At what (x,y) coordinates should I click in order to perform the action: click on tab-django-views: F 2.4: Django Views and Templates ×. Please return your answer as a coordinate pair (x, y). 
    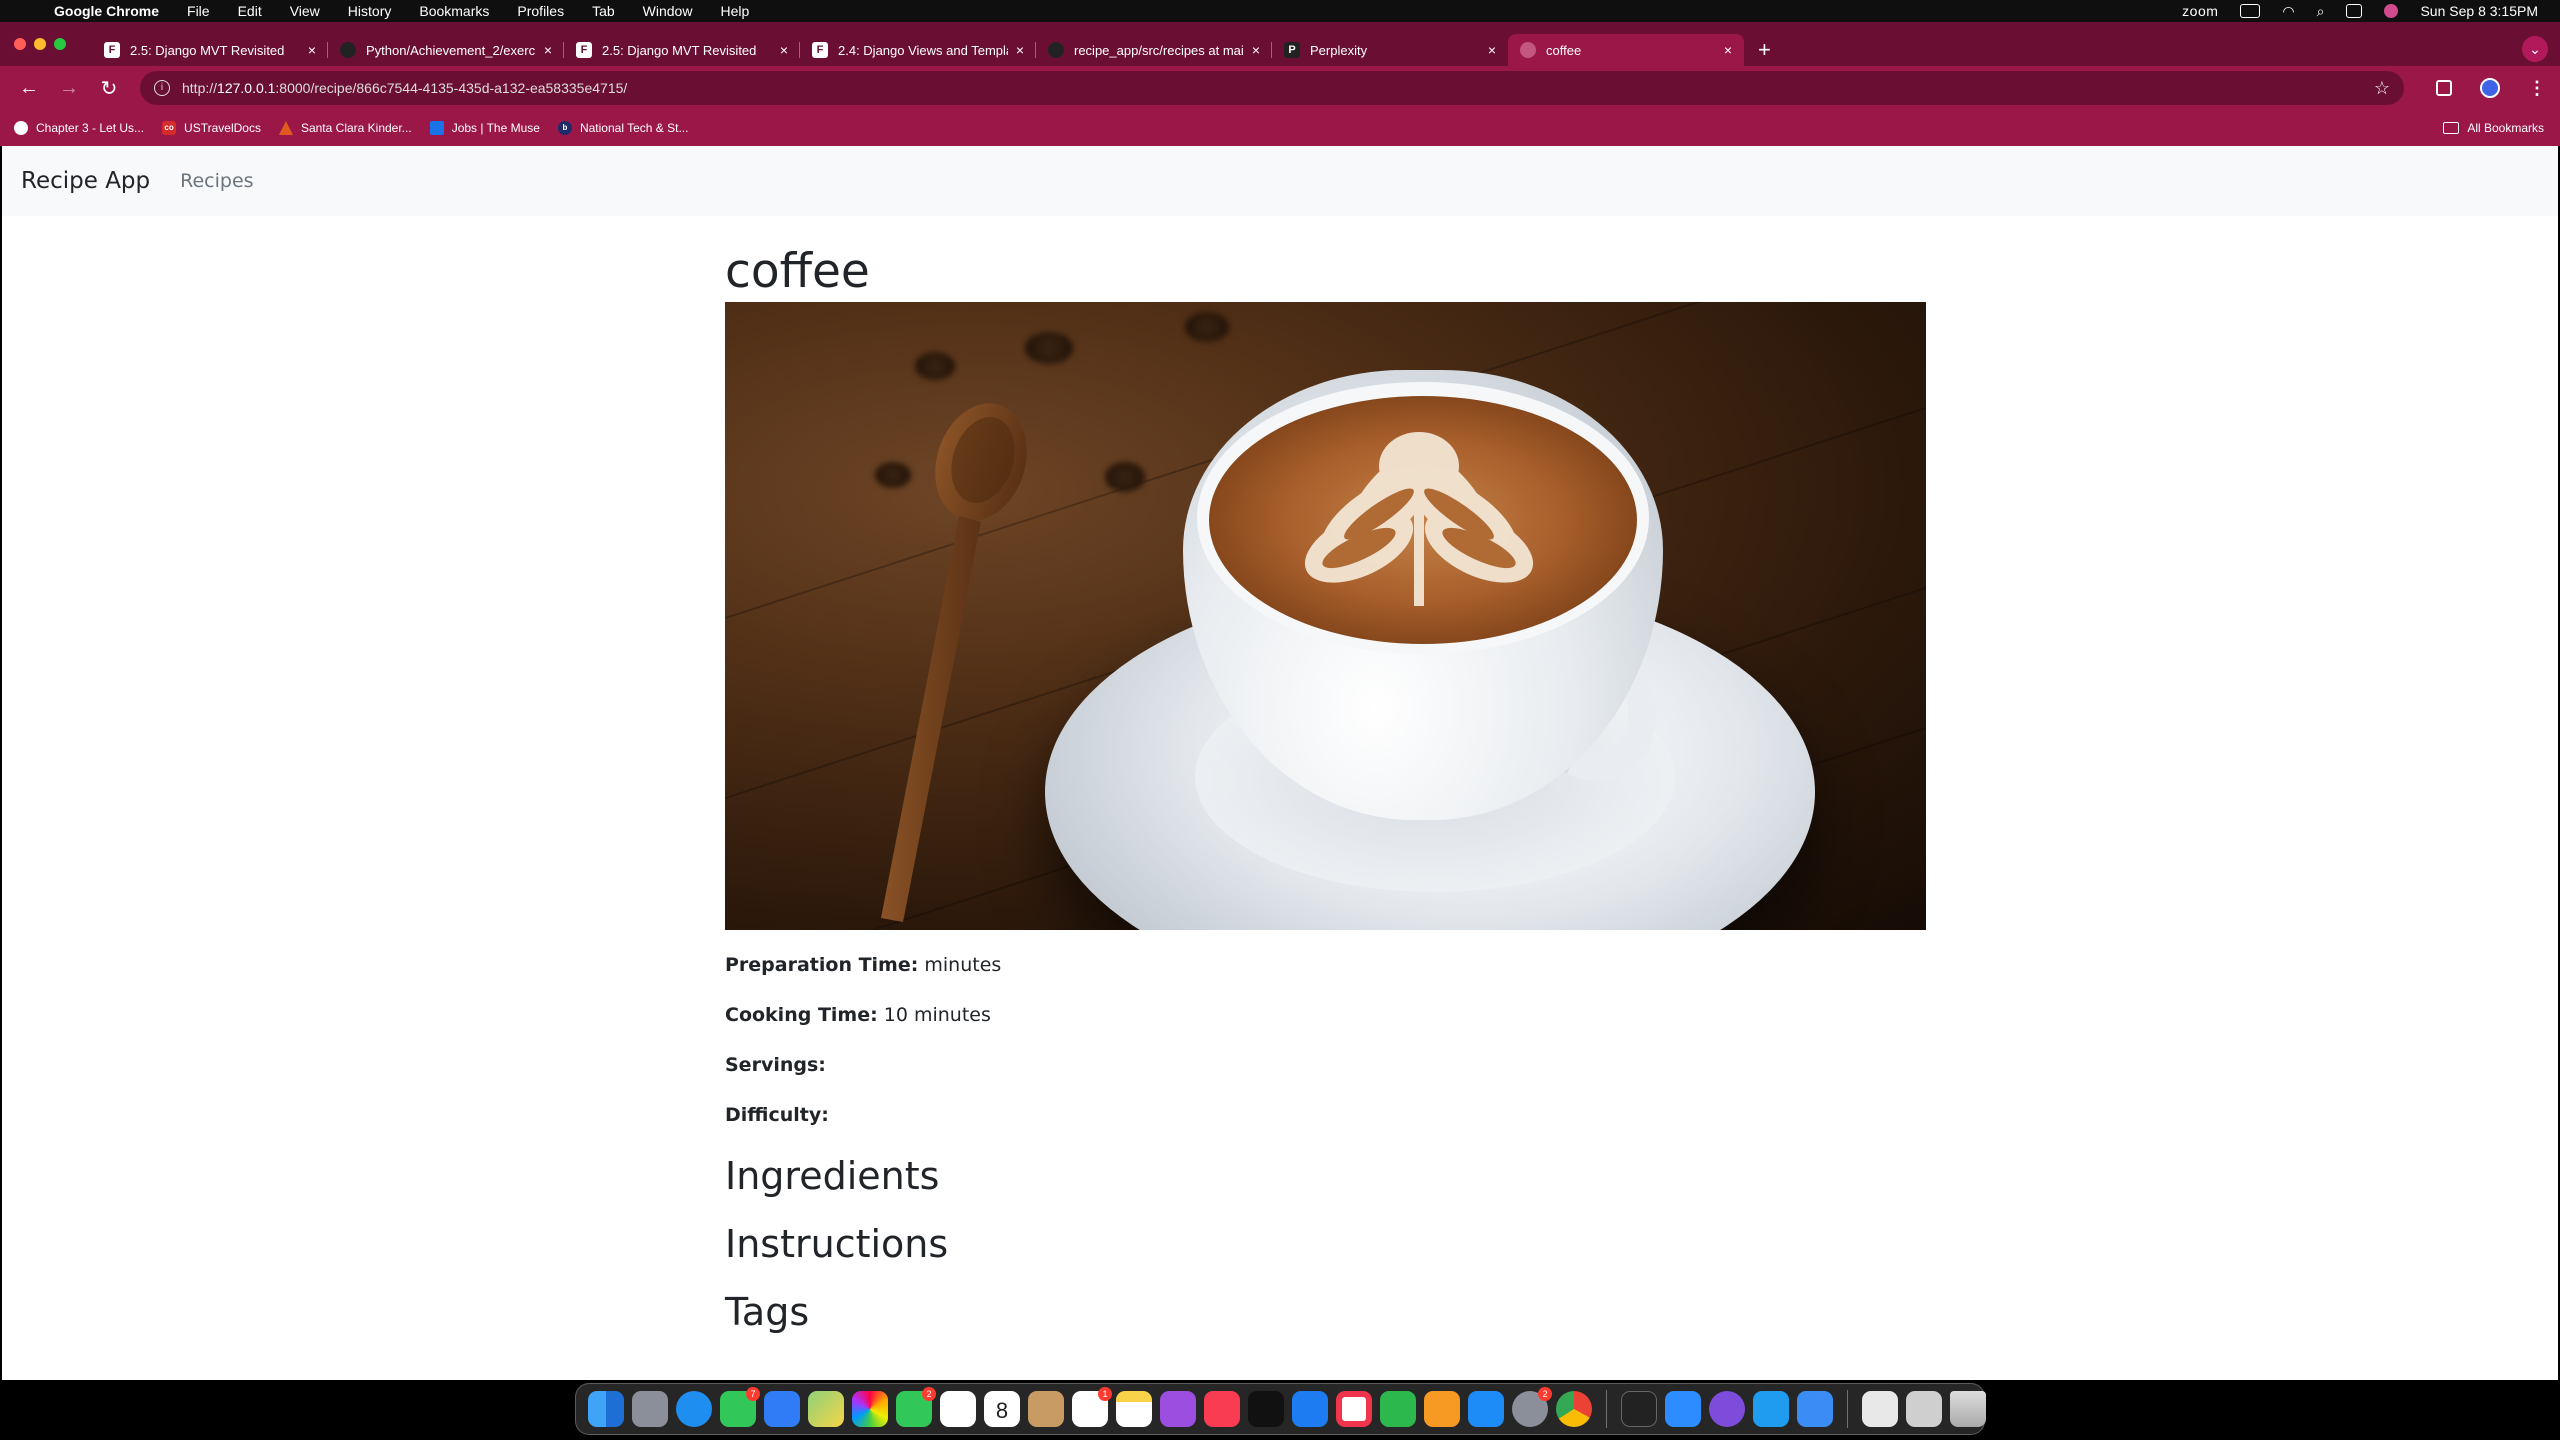
    Looking at the image, I should click on (918, 50).